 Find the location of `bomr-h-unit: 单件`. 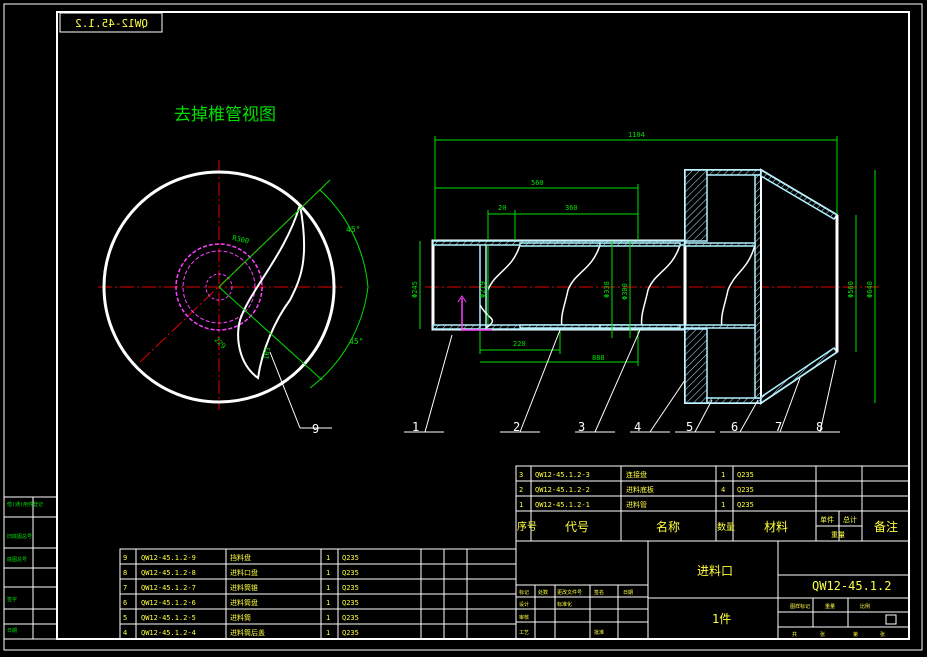

bomr-h-unit: 单件 is located at coordinates (827, 519).